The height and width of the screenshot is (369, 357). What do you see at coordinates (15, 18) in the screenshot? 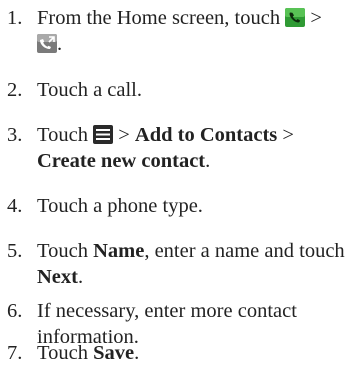
I see `step-number: 1.` at bounding box center [15, 18].